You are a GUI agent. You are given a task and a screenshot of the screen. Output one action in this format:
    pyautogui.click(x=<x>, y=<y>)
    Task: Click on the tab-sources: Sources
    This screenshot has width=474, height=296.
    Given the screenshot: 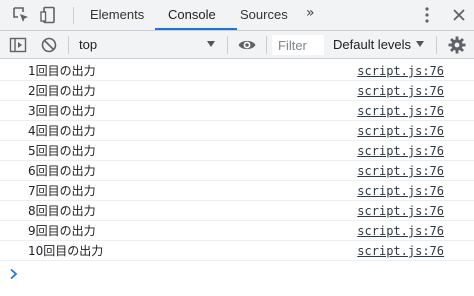 What is the action you would take?
    pyautogui.click(x=264, y=15)
    